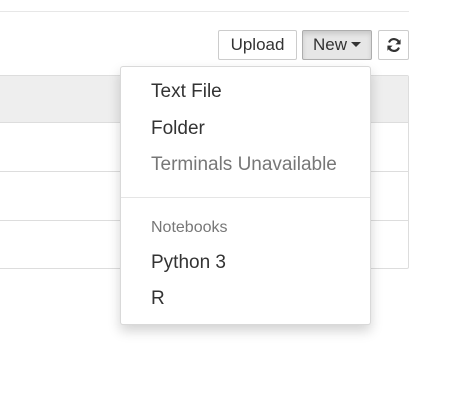 This screenshot has width=453, height=409. Describe the element at coordinates (204, 11) in the screenshot. I see `header-divider` at that location.